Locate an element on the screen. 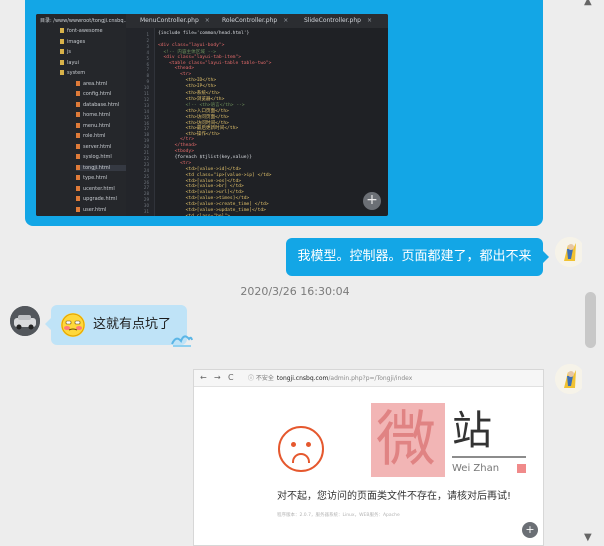 The width and height of the screenshot is (604, 546). line-number: 28 is located at coordinates (146, 194).